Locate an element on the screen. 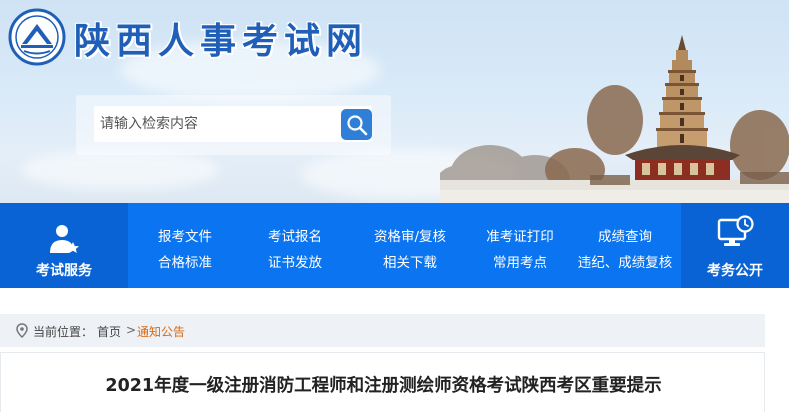 The width and height of the screenshot is (789, 412). nav-link-violation-score-review: 违纪、成绩复核 is located at coordinates (625, 261).